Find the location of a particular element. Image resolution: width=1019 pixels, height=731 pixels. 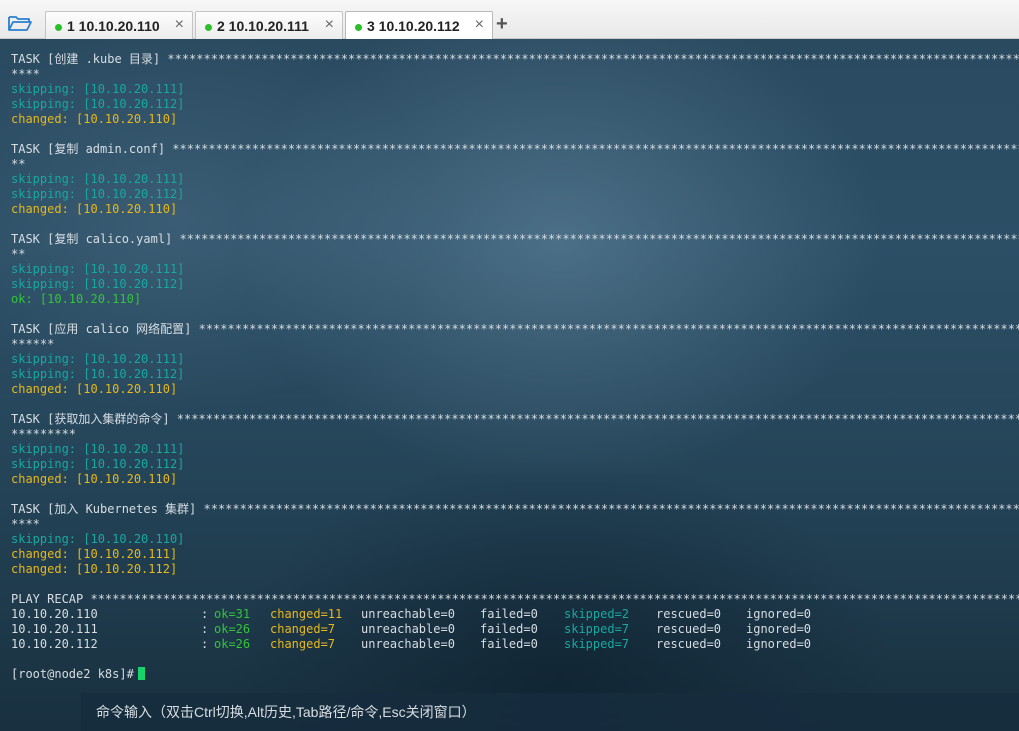

tab-session-3: 3 10.10.20.112 × is located at coordinates (419, 25).